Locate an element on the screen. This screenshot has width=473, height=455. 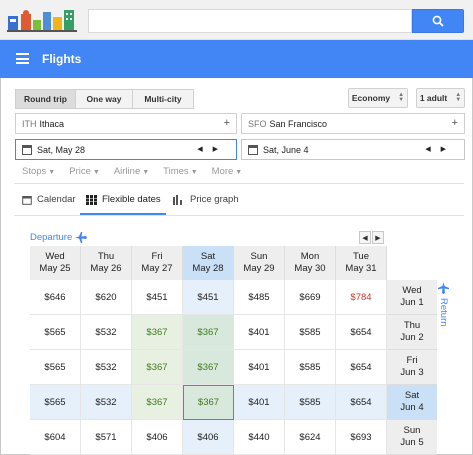
return-day-header: Thu Jun 2 is located at coordinates (412, 332).